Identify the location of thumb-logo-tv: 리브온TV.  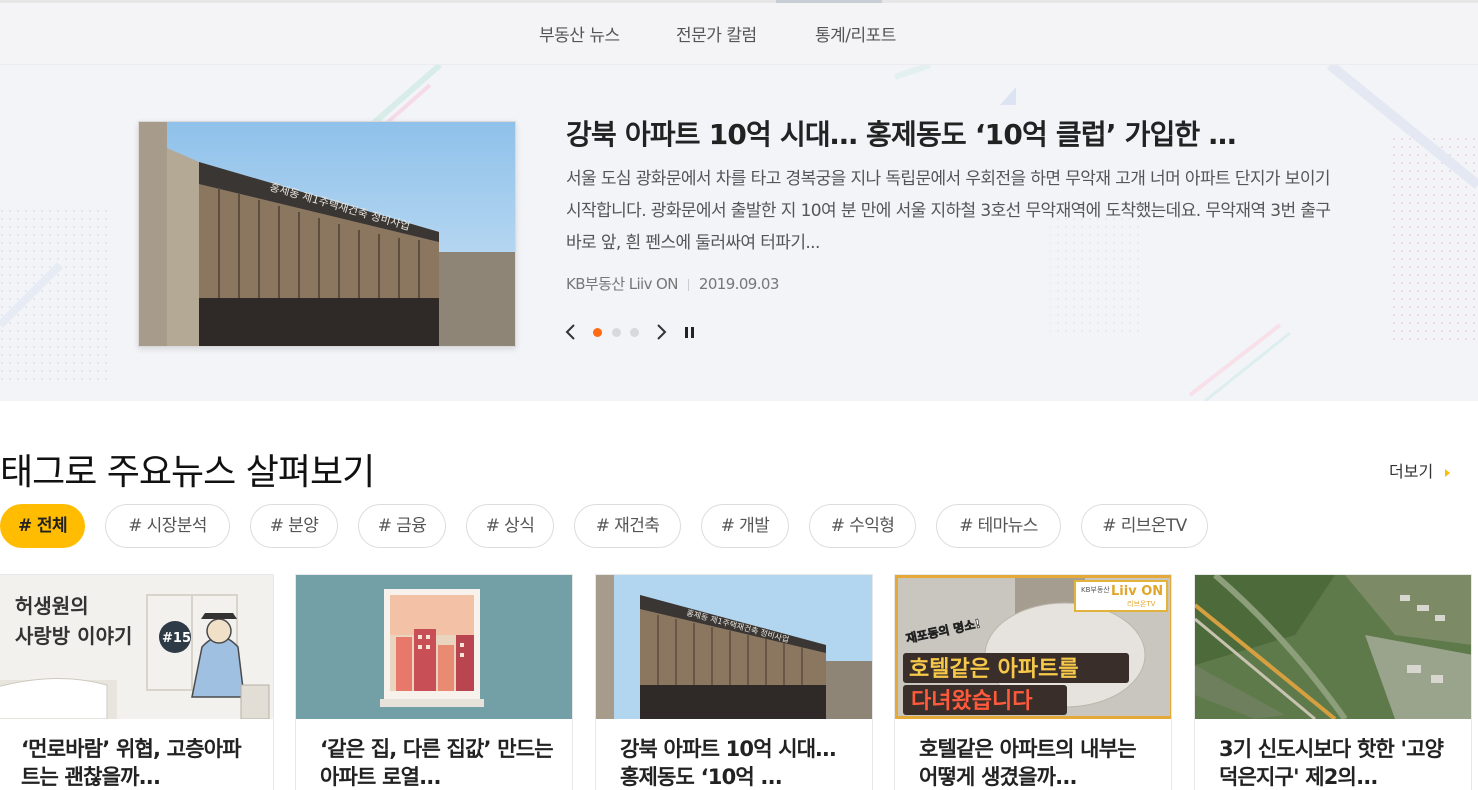
(1141, 603).